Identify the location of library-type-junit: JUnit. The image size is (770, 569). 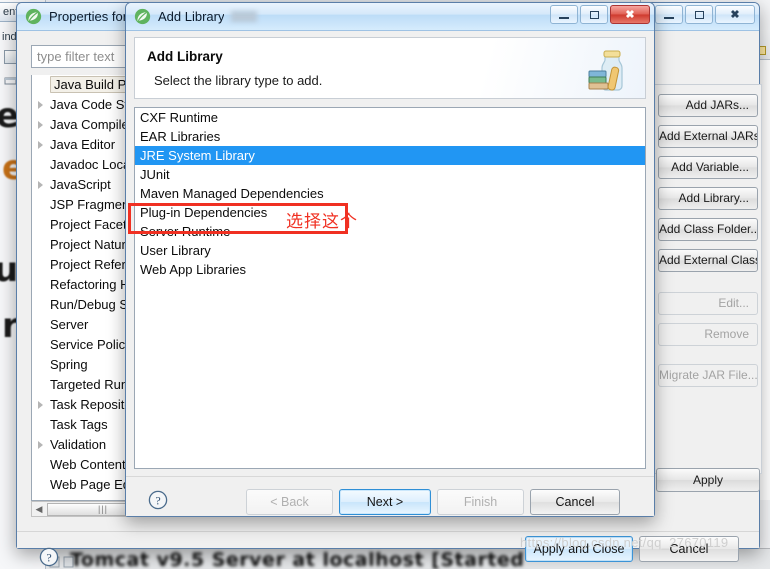
(390, 174).